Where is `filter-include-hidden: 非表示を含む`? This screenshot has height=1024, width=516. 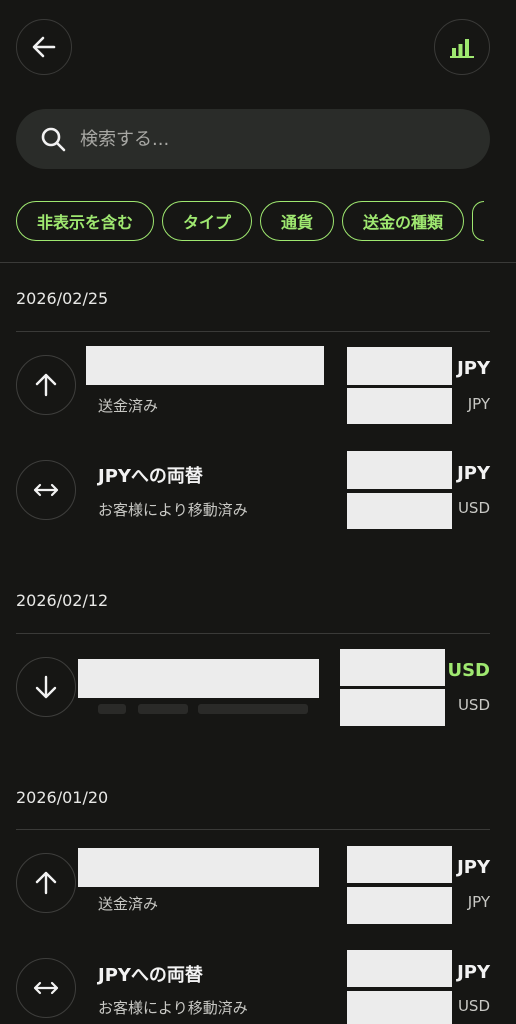
filter-include-hidden: 非表示を含む is located at coordinates (85, 221).